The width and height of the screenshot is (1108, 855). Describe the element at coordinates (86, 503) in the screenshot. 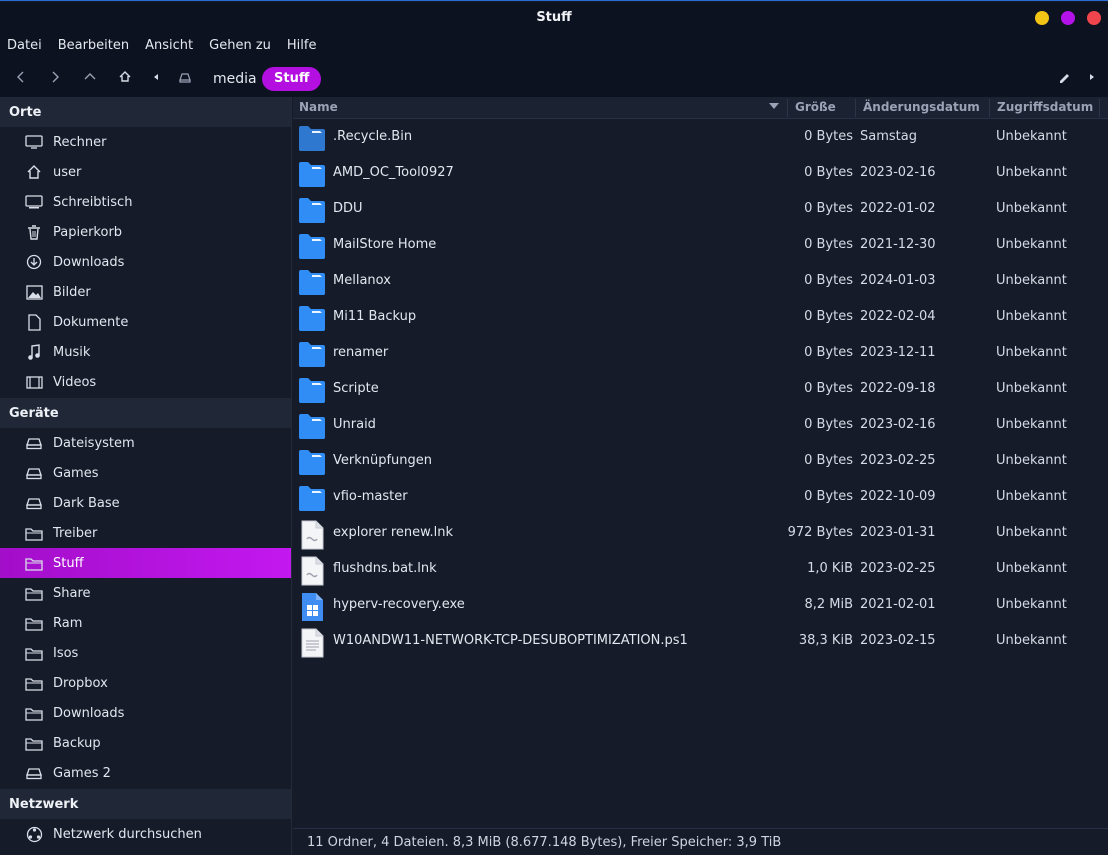

I see `sidebar-item-label: Dark Base` at that location.